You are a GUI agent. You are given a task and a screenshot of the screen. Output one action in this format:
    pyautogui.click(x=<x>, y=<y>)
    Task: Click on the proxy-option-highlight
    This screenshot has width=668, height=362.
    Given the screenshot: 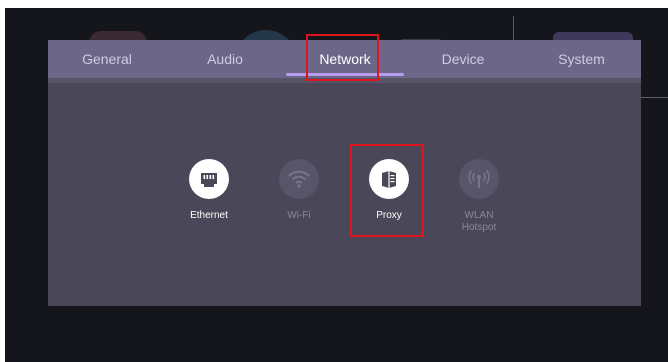 What is the action you would take?
    pyautogui.click(x=387, y=190)
    